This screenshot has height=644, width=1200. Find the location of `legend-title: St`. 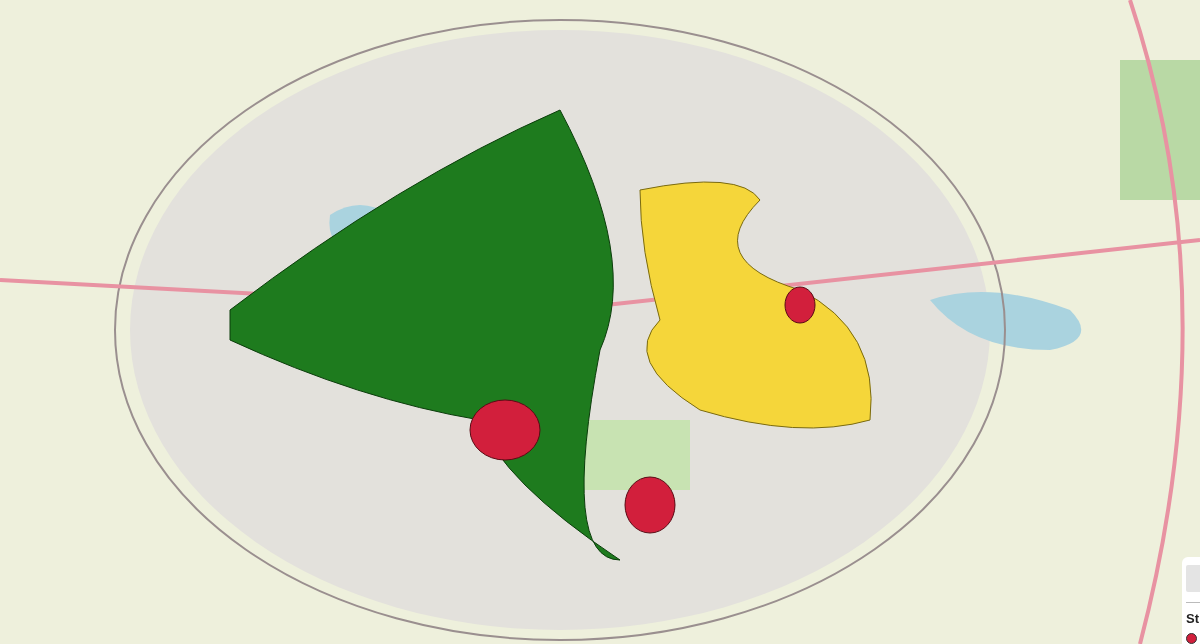

legend-title: St is located at coordinates (1193, 619).